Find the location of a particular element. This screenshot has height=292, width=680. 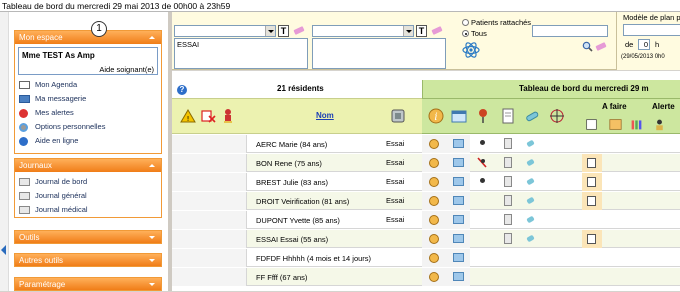

model-input is located at coordinates (651, 30).